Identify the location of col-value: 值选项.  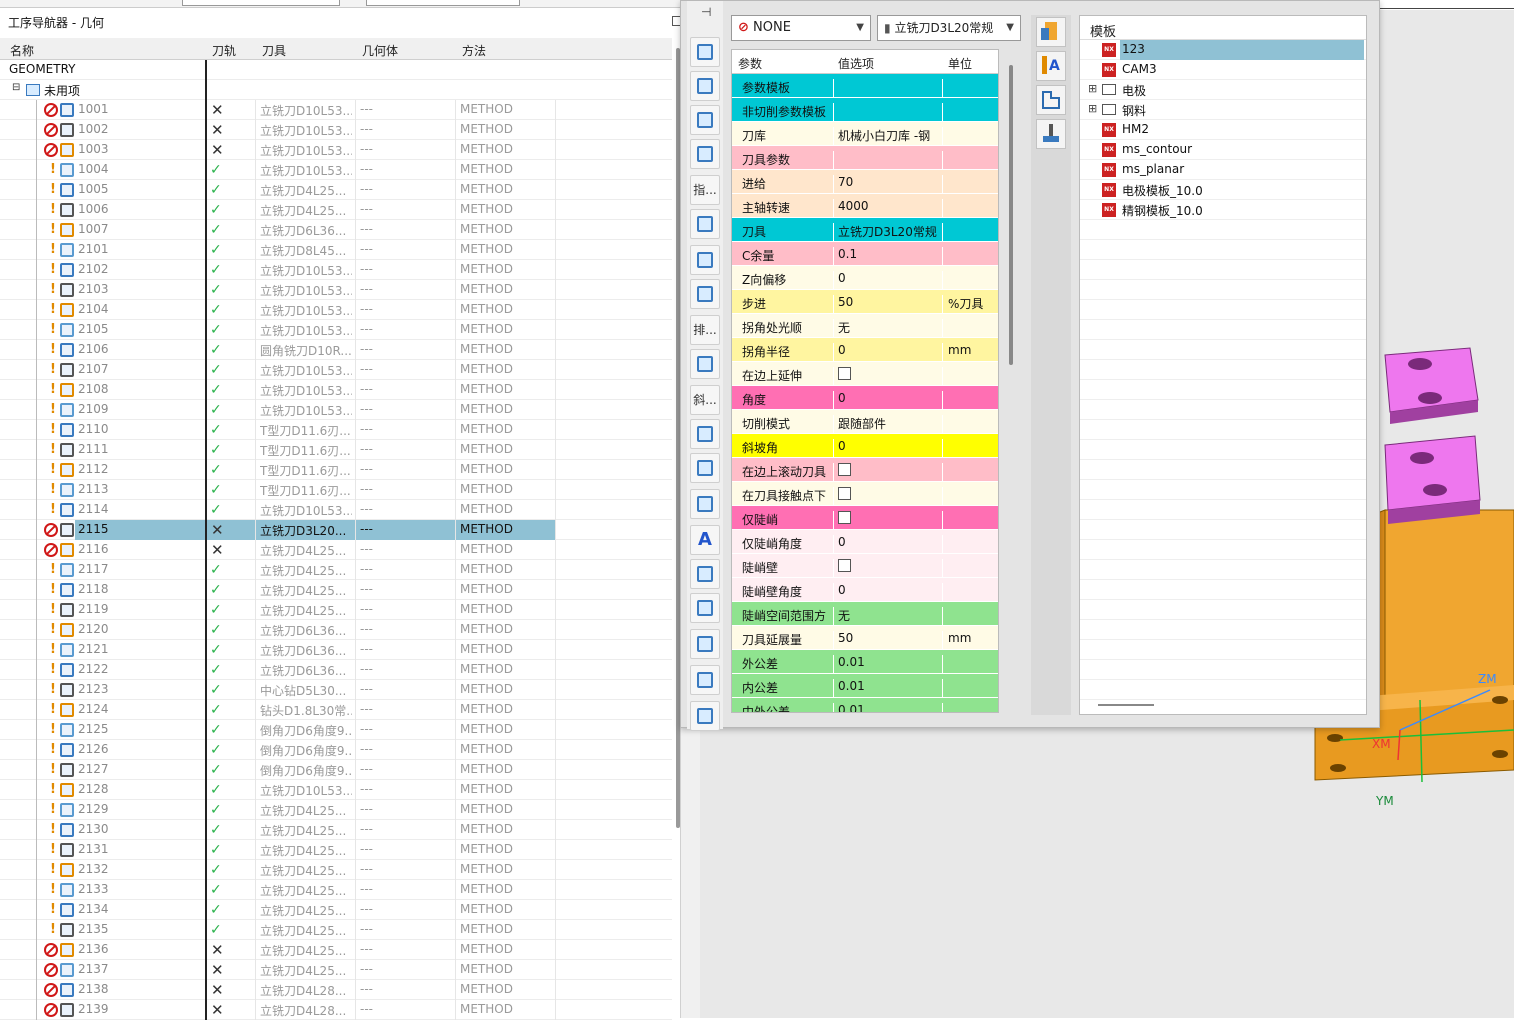
(856, 63).